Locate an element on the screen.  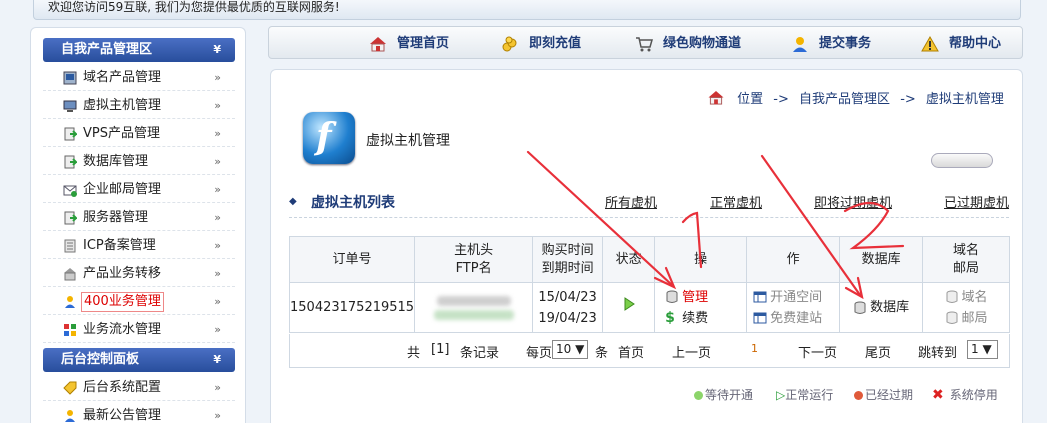
home-icon is located at coordinates (716, 97).